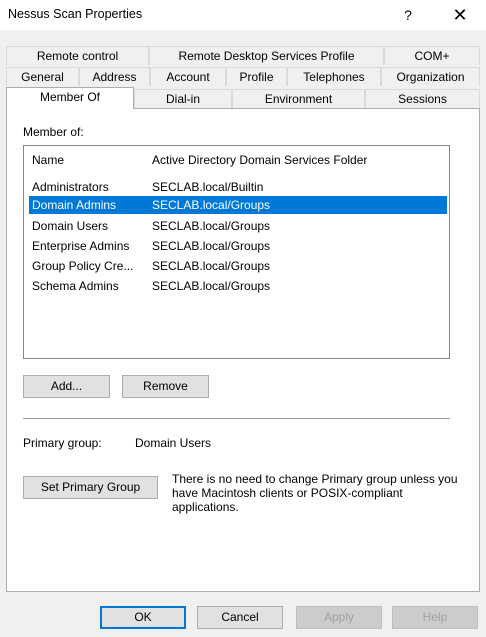  What do you see at coordinates (48, 160) in the screenshot?
I see `column-header-name: Name` at bounding box center [48, 160].